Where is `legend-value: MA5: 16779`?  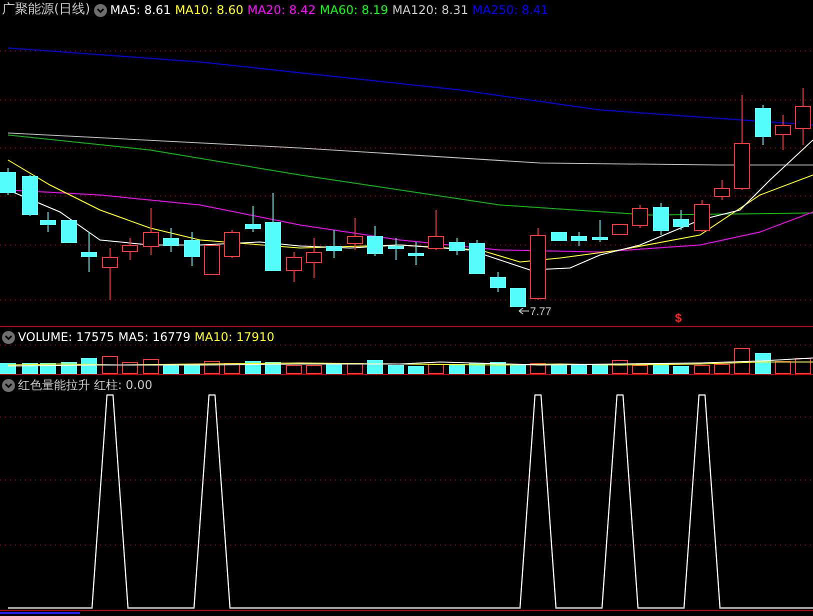
legend-value: MA5: 16779 is located at coordinates (154, 337).